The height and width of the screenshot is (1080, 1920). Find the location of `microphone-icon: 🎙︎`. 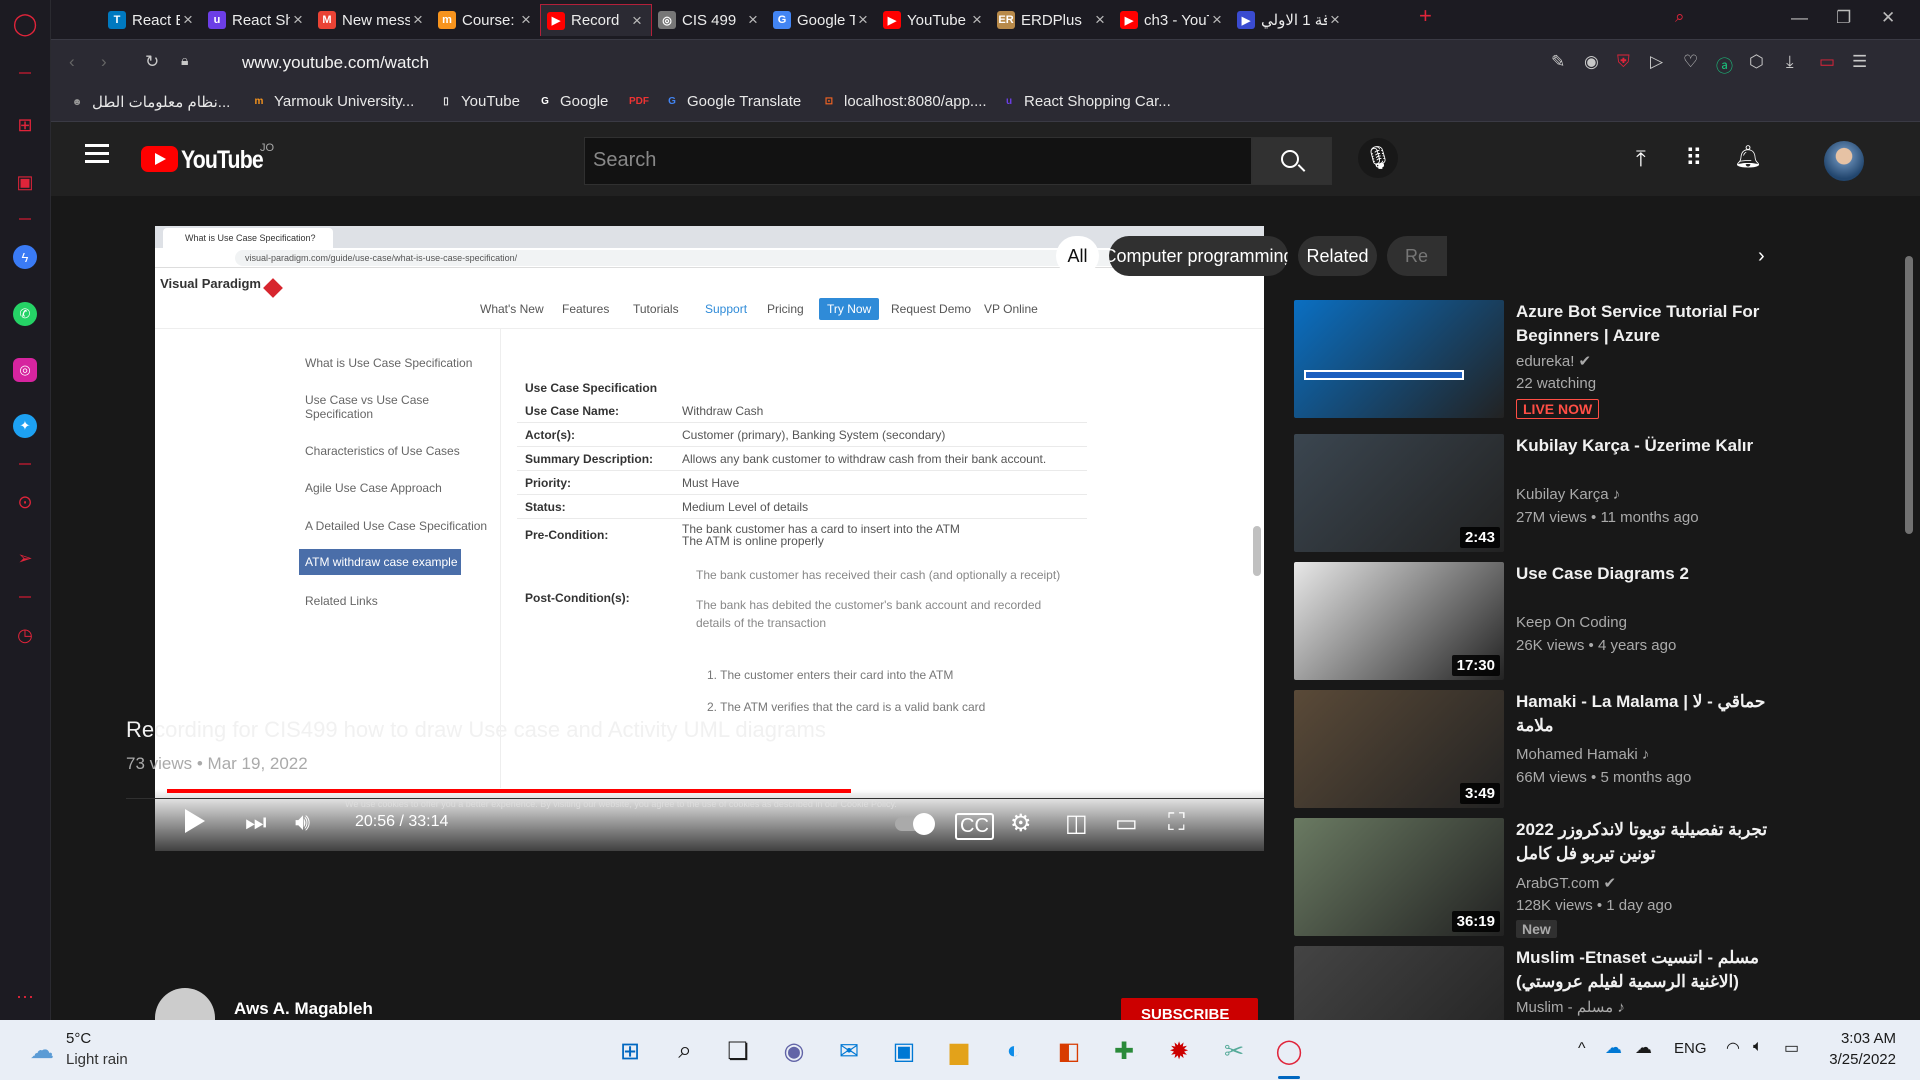

microphone-icon: 🎙︎ is located at coordinates (1378, 158).